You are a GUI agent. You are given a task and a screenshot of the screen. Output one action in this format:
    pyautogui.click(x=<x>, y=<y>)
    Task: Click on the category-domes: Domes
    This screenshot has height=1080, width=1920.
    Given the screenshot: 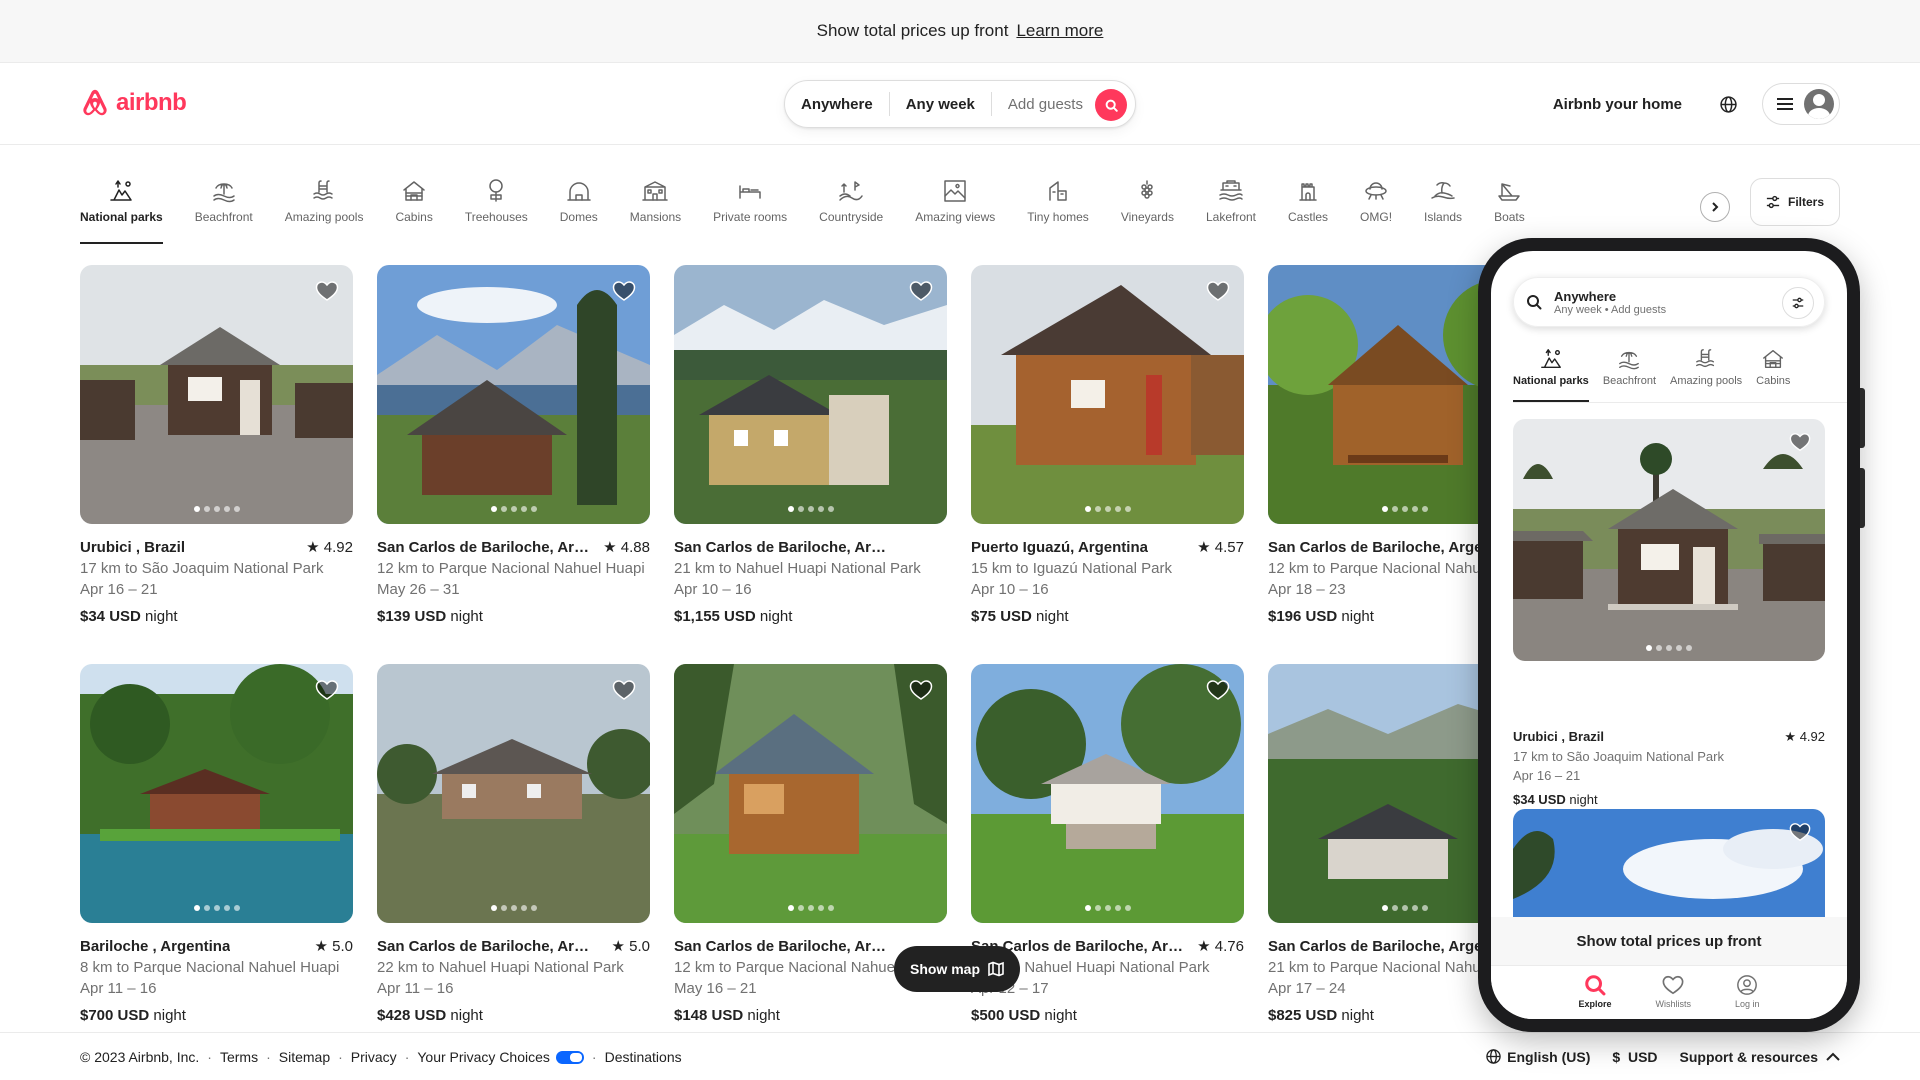 What is the action you would take?
    pyautogui.click(x=579, y=207)
    